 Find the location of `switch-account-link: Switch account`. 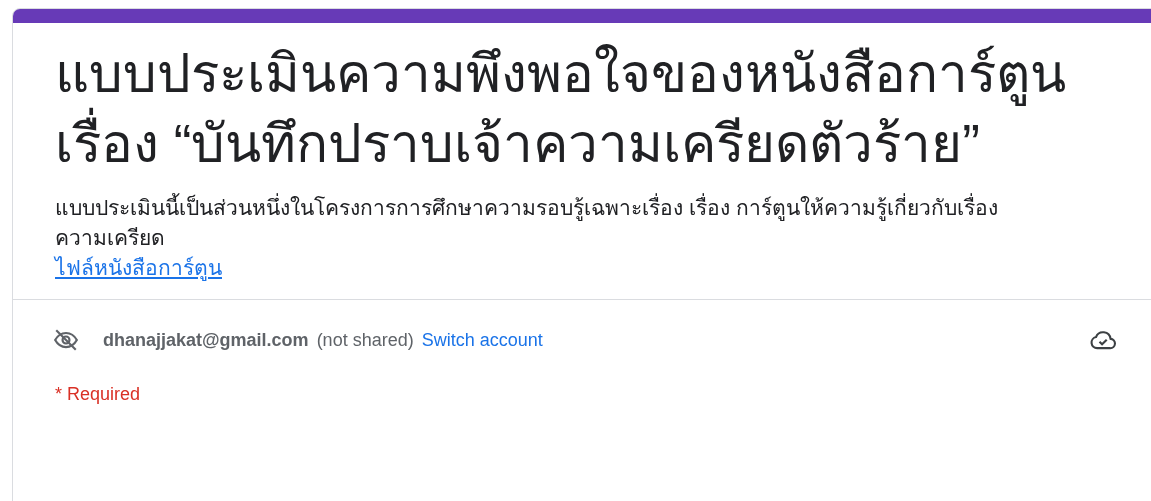

switch-account-link: Switch account is located at coordinates (482, 340).